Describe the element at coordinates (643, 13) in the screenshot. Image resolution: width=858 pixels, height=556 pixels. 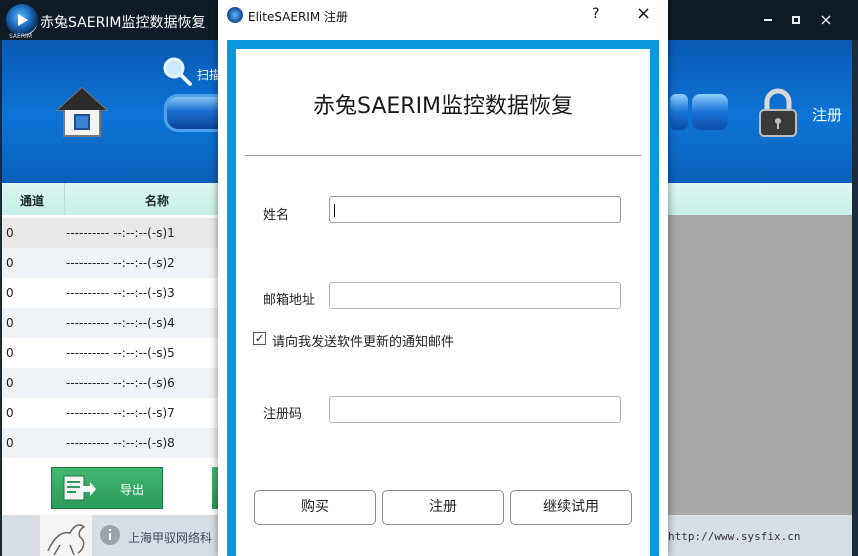
I see `dialog-close-button: ×` at that location.